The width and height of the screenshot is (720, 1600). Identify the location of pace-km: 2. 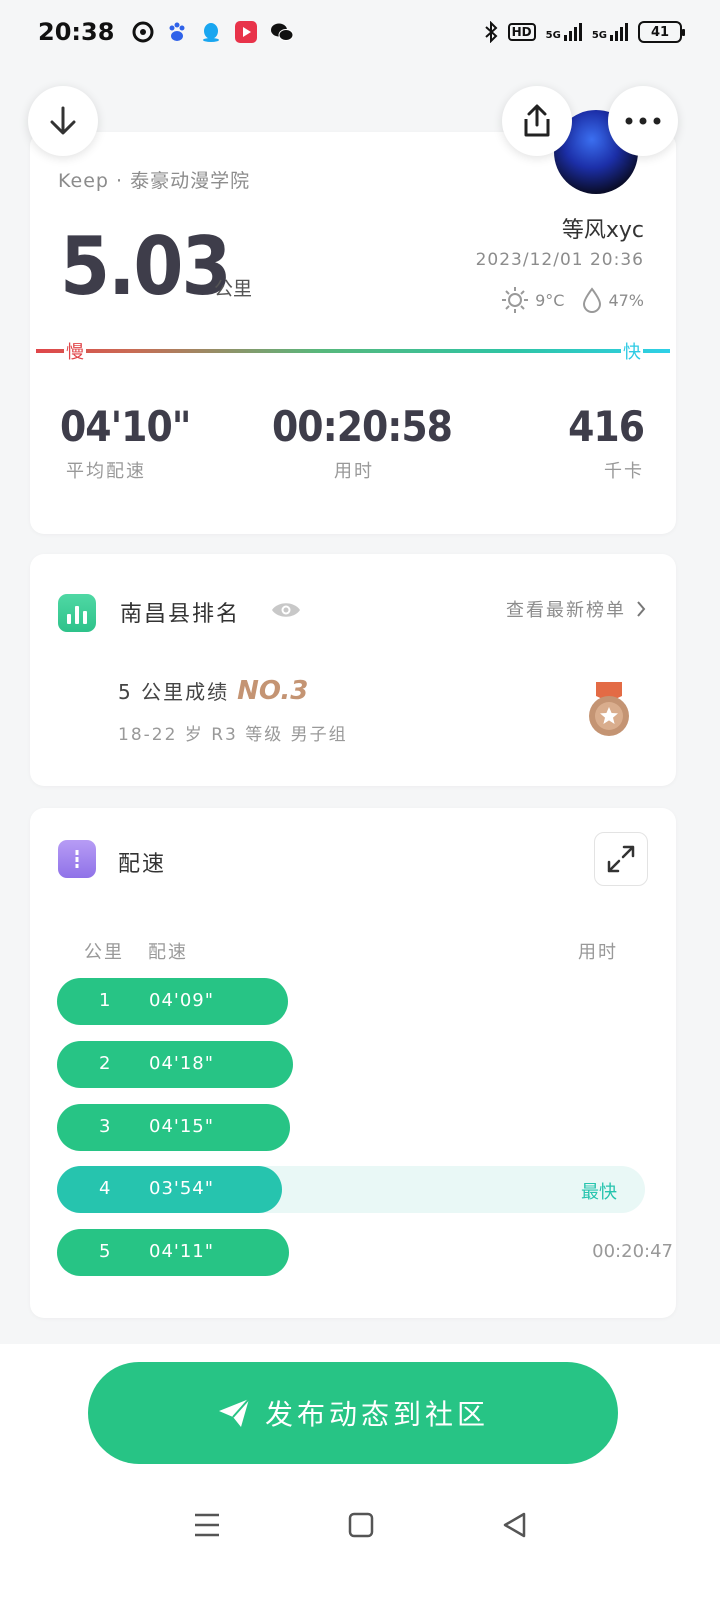
(105, 1063).